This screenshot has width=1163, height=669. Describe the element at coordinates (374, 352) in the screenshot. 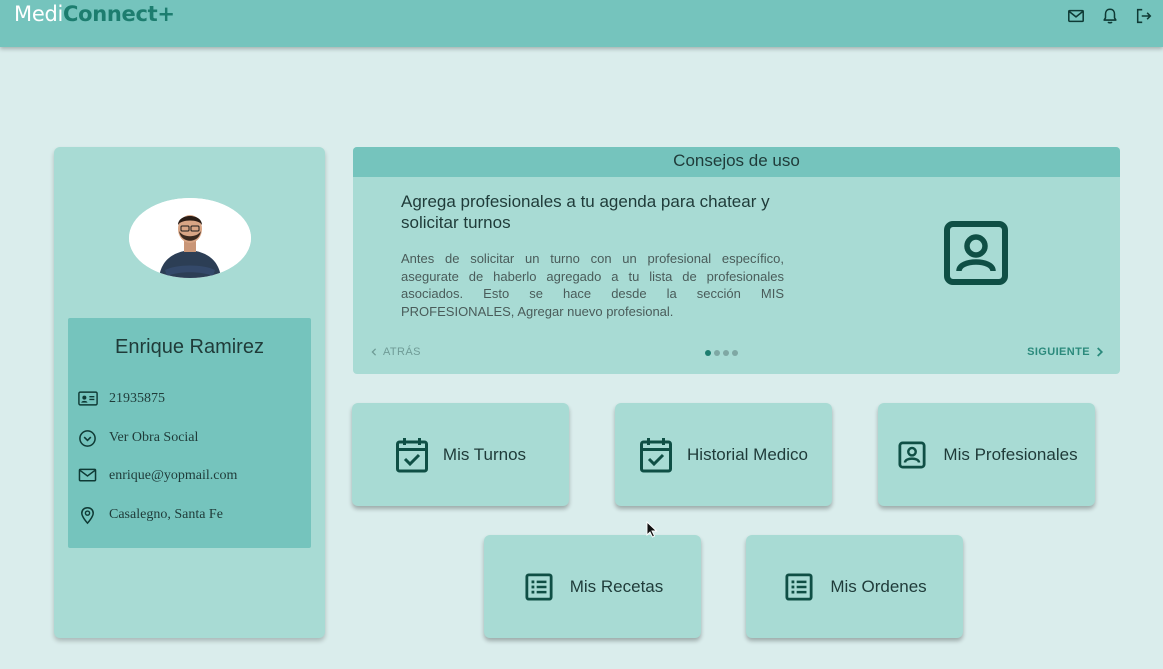

I see `chevron-left-icon` at that location.